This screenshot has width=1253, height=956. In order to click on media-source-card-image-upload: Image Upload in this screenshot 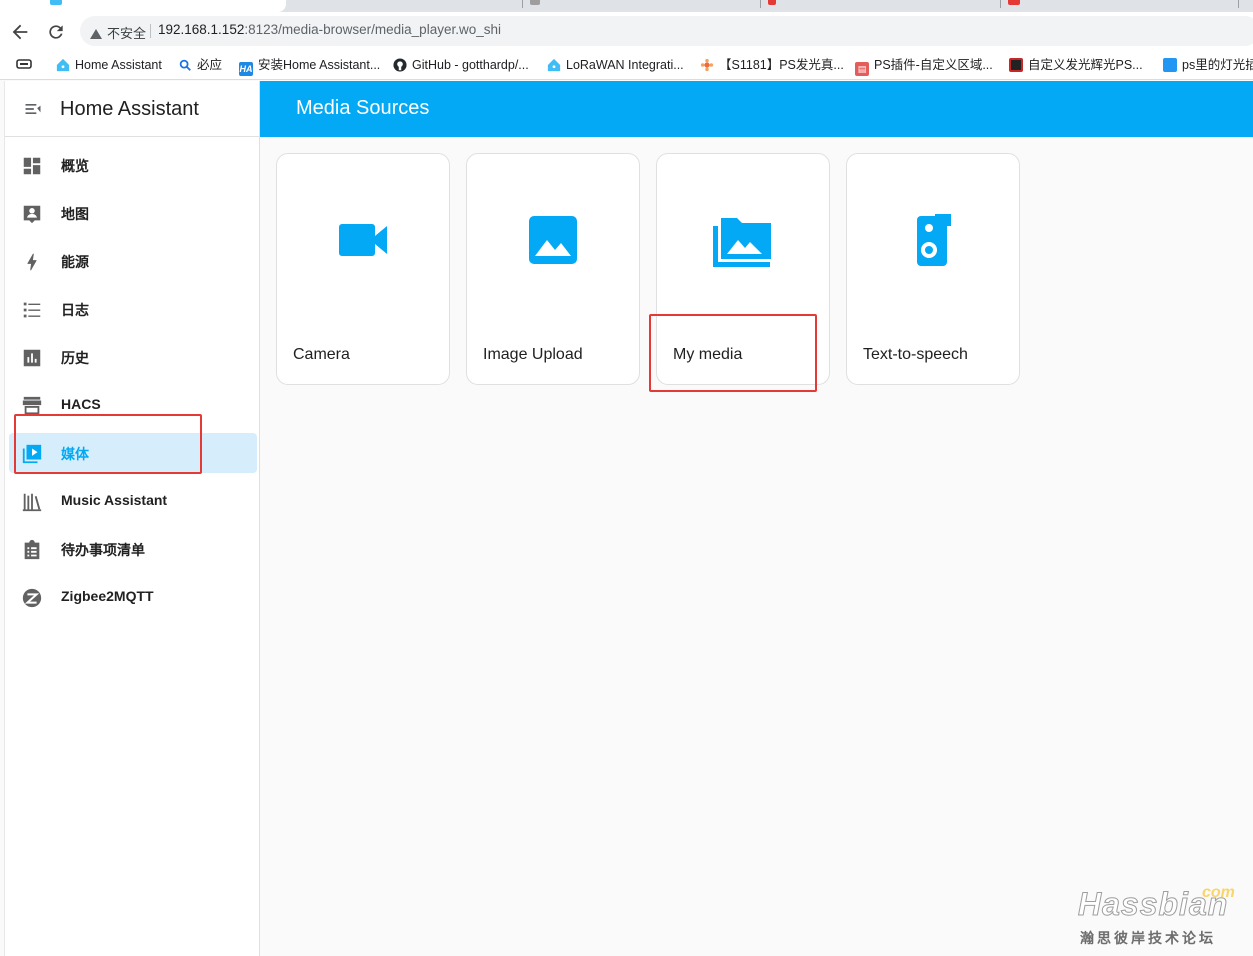, I will do `click(553, 269)`.